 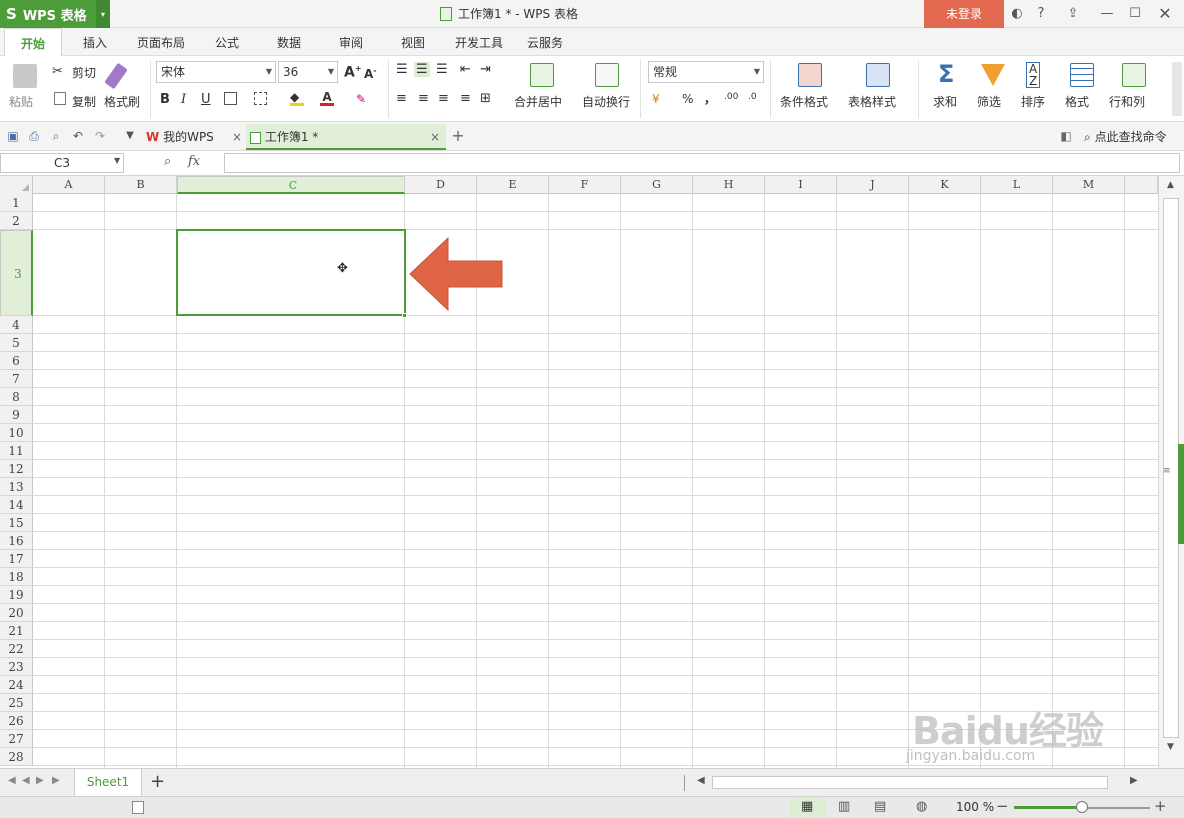 What do you see at coordinates (16, 221) in the screenshot?
I see `row-header-2: 2` at bounding box center [16, 221].